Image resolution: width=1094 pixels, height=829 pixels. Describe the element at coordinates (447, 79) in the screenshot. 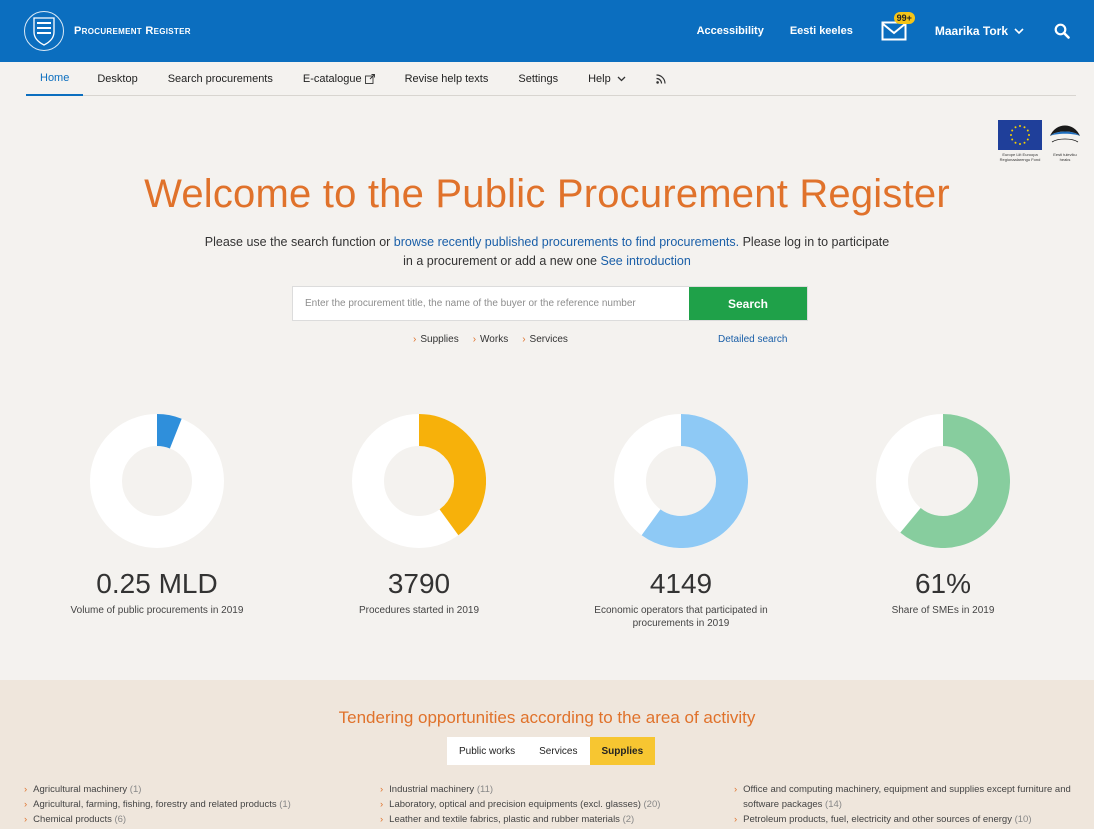

I see `nav-revise-help-texts: Revise help texts` at that location.